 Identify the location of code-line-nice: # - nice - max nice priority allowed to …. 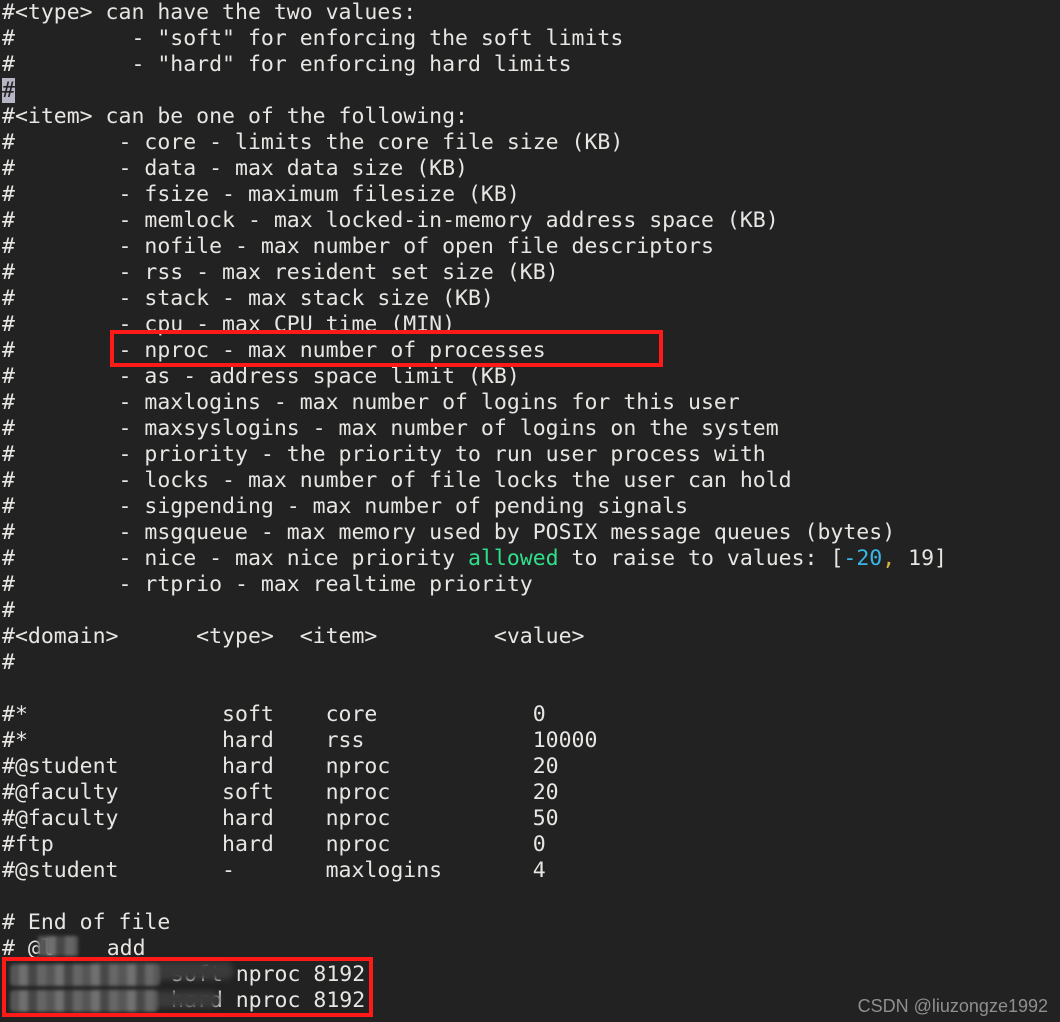
(473, 559).